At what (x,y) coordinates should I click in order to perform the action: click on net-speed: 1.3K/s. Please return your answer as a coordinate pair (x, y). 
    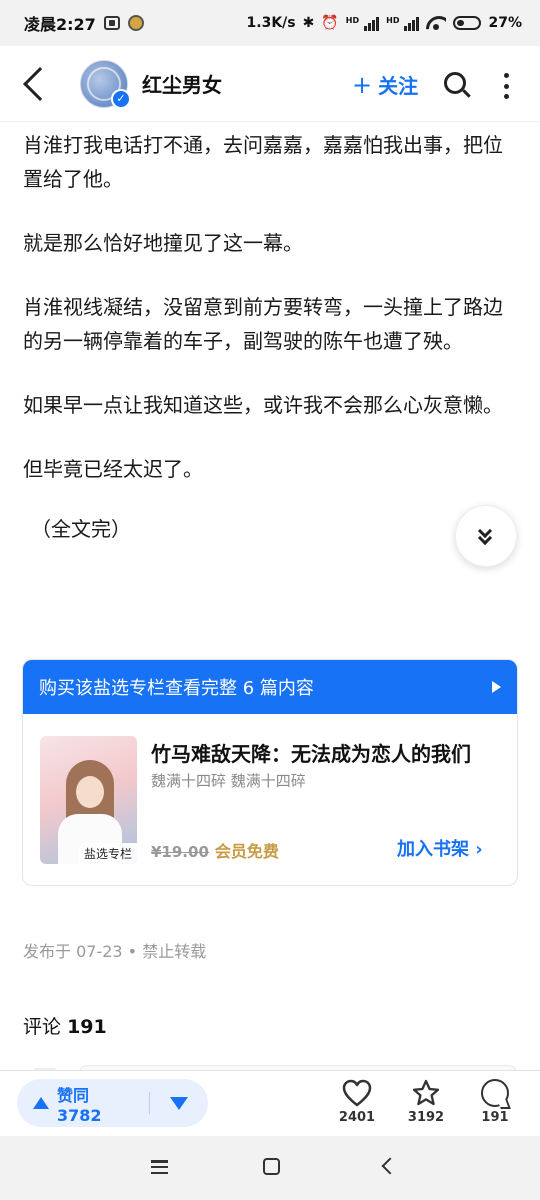
    Looking at the image, I should click on (271, 23).